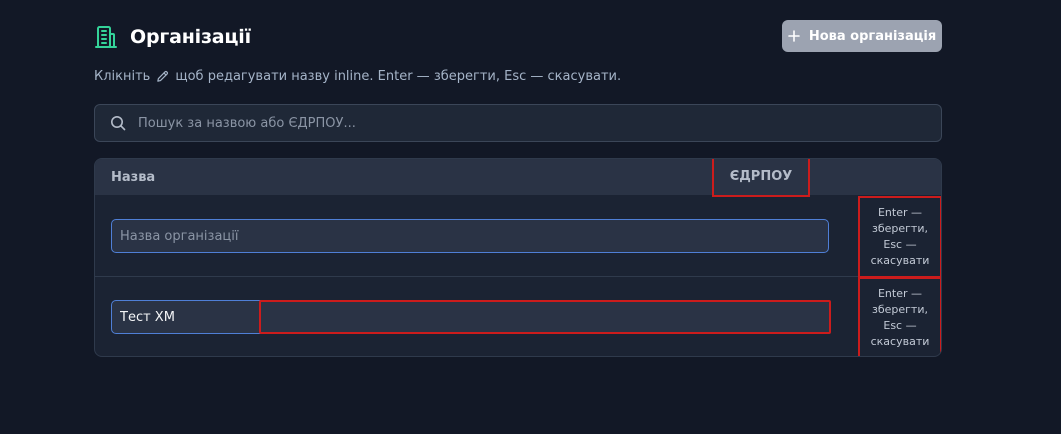 Image resolution: width=1061 pixels, height=434 pixels. What do you see at coordinates (133, 177) in the screenshot?
I see `column-header-name: Назва` at bounding box center [133, 177].